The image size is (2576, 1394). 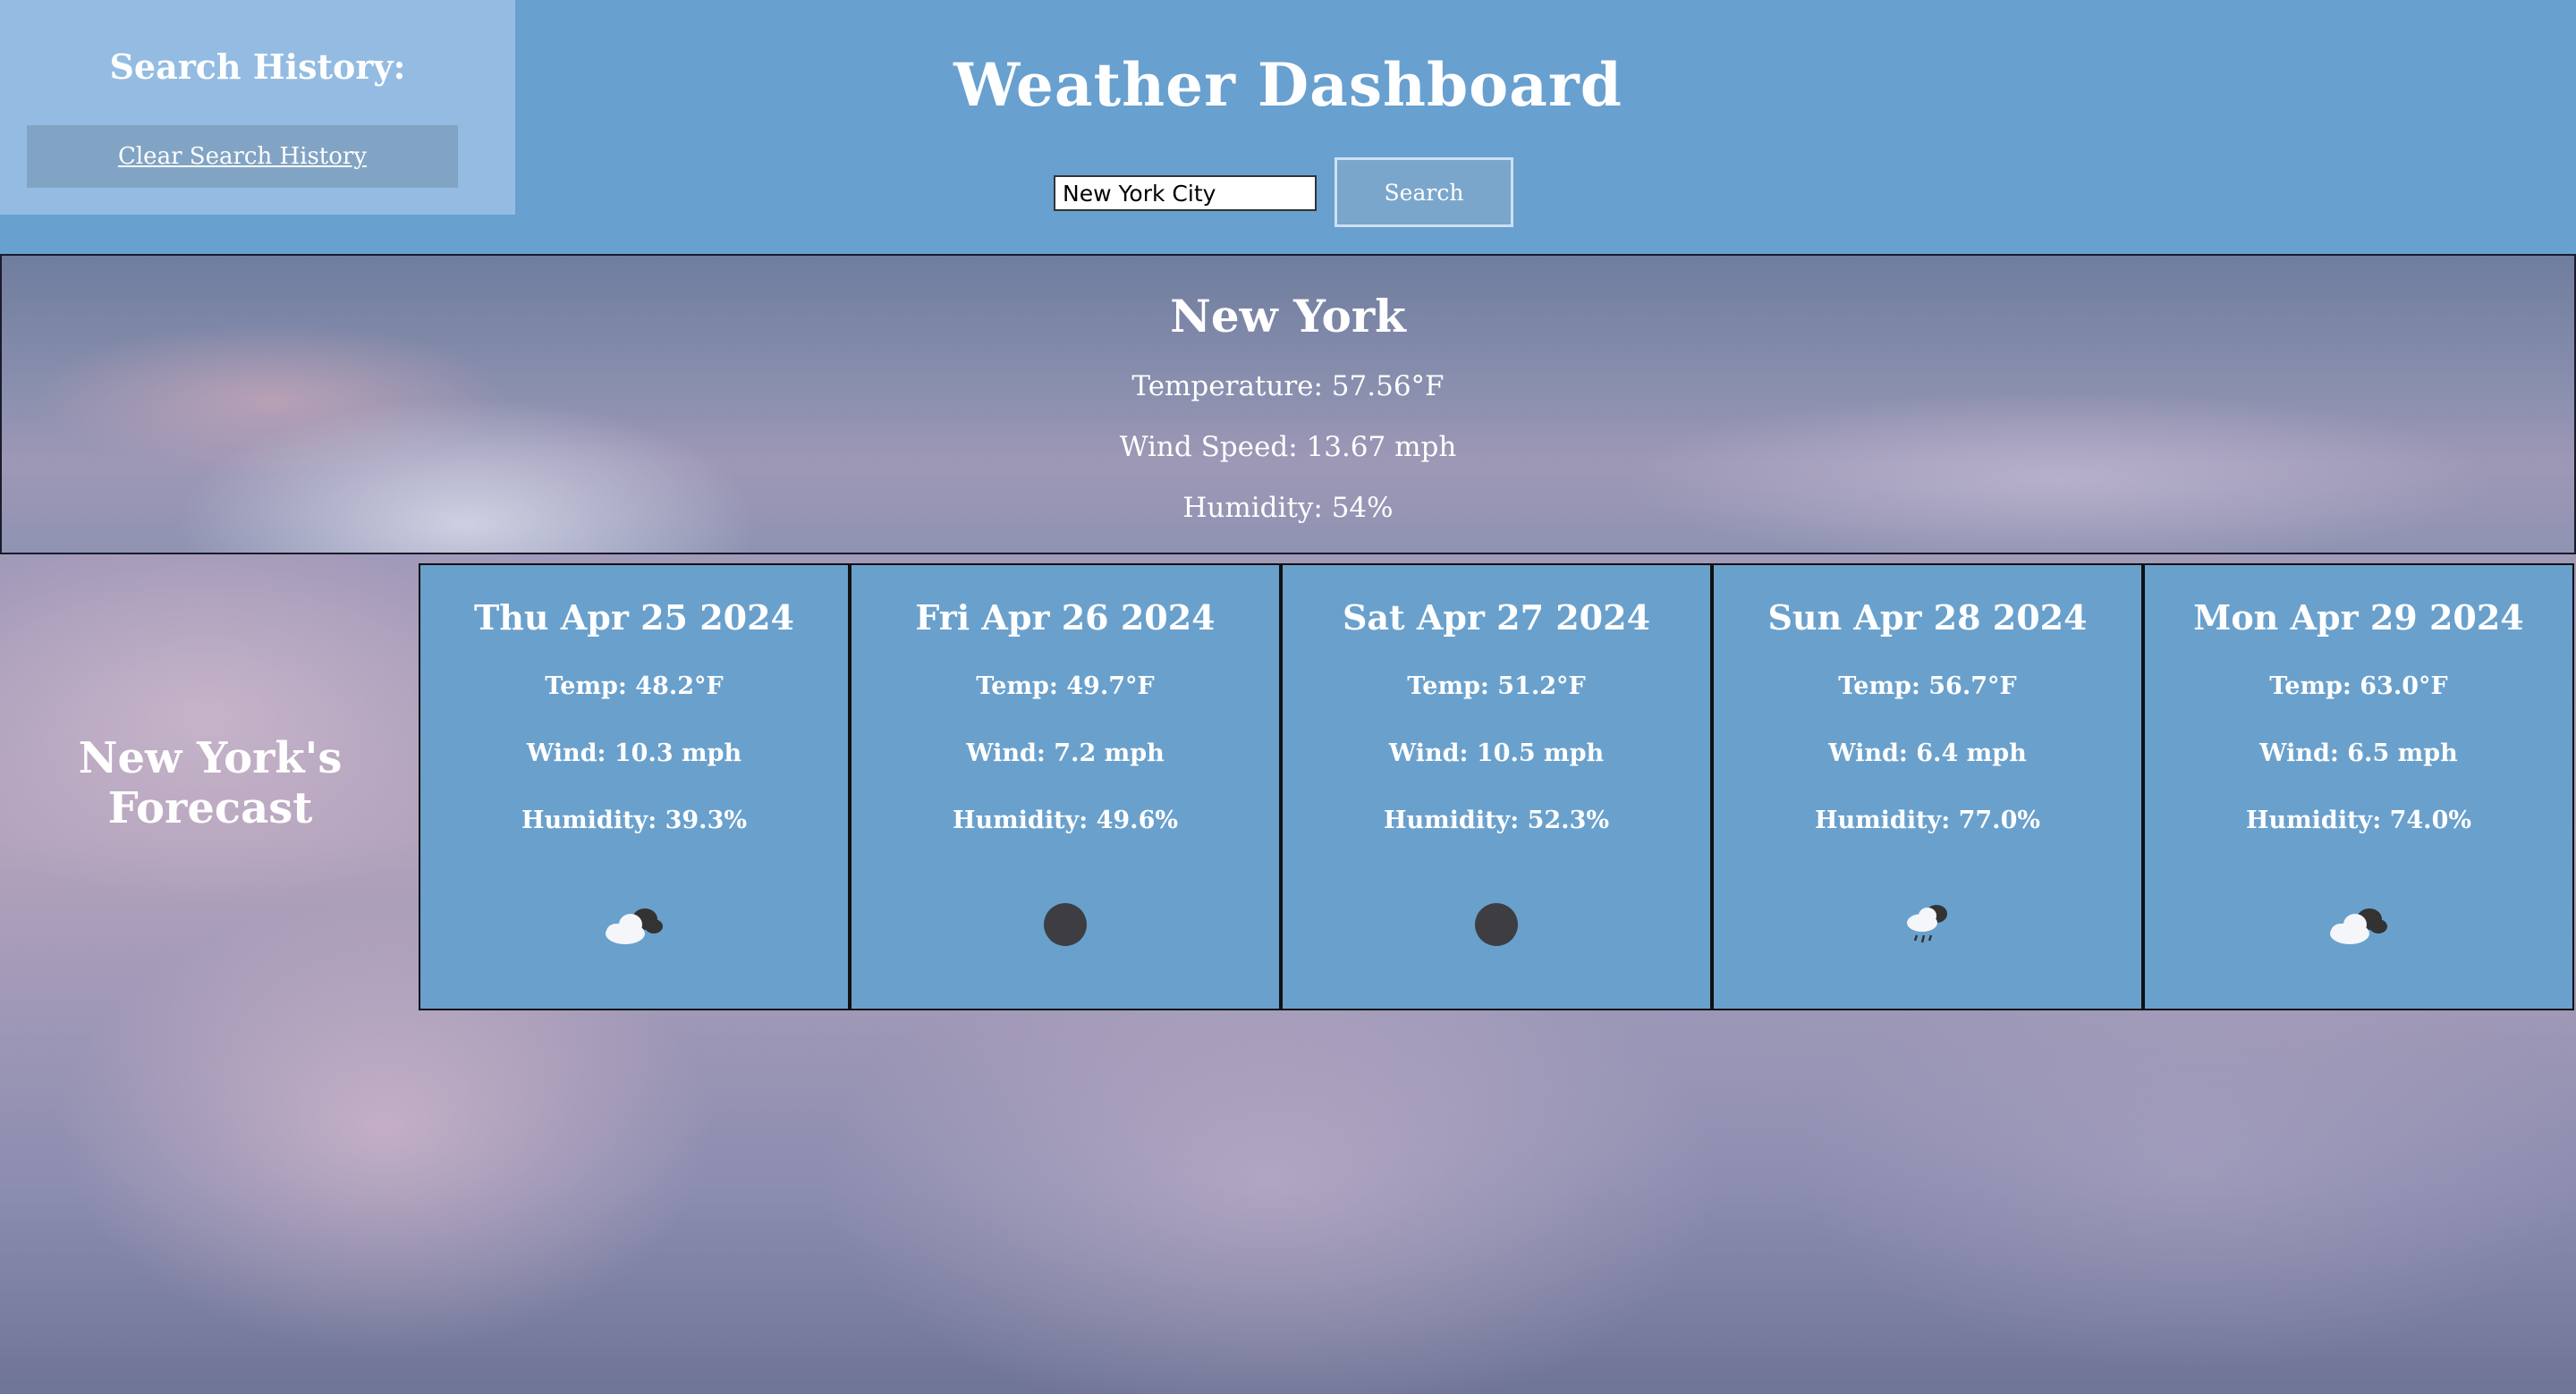 I want to click on page-title: Weather Dashboard, so click(x=1288, y=85).